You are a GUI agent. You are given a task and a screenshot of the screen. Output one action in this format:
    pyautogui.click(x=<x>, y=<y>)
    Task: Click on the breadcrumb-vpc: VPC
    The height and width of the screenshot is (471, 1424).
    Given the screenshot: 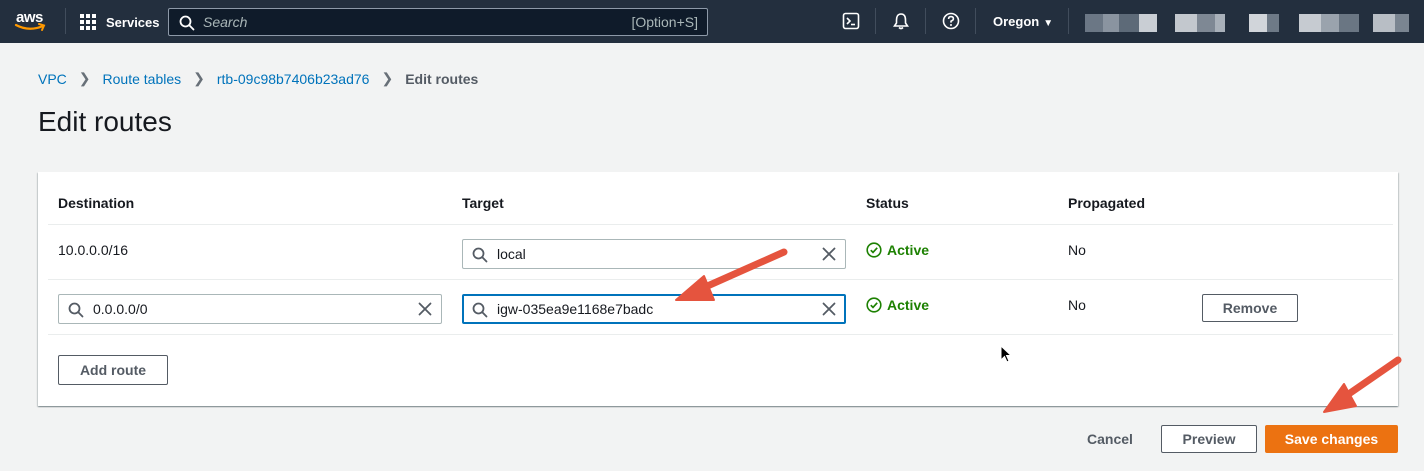 What is the action you would take?
    pyautogui.click(x=52, y=79)
    